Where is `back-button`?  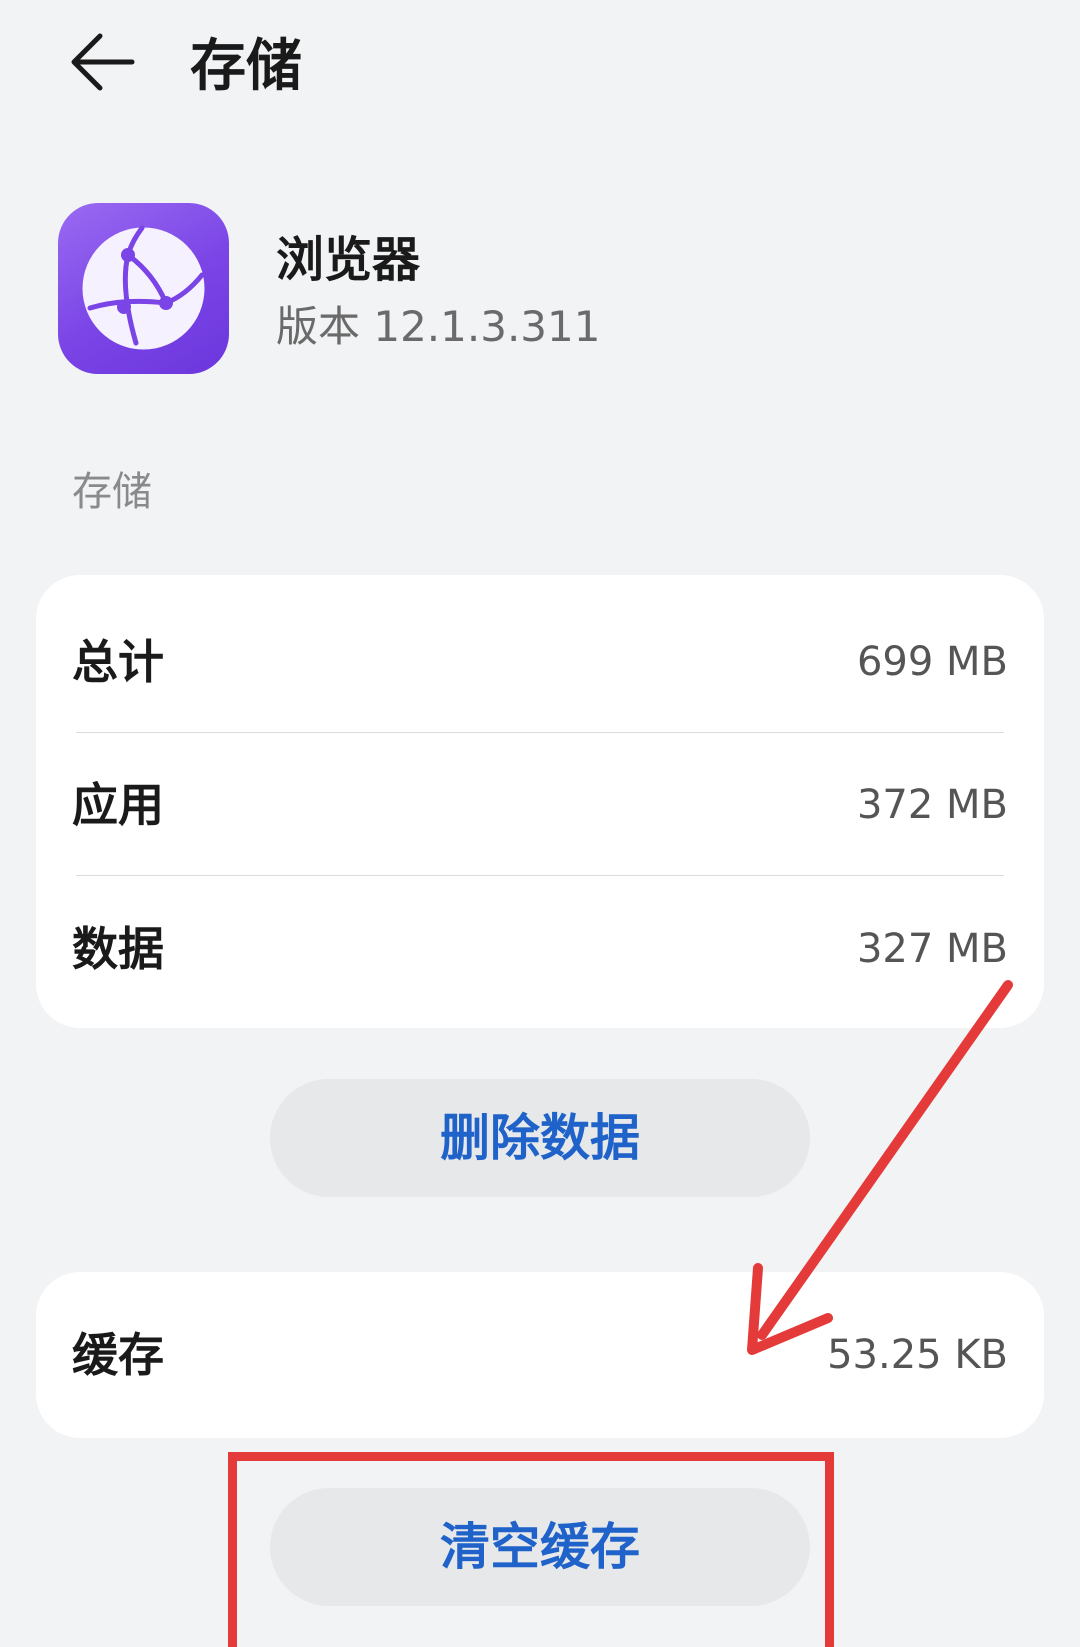 back-button is located at coordinates (105, 67).